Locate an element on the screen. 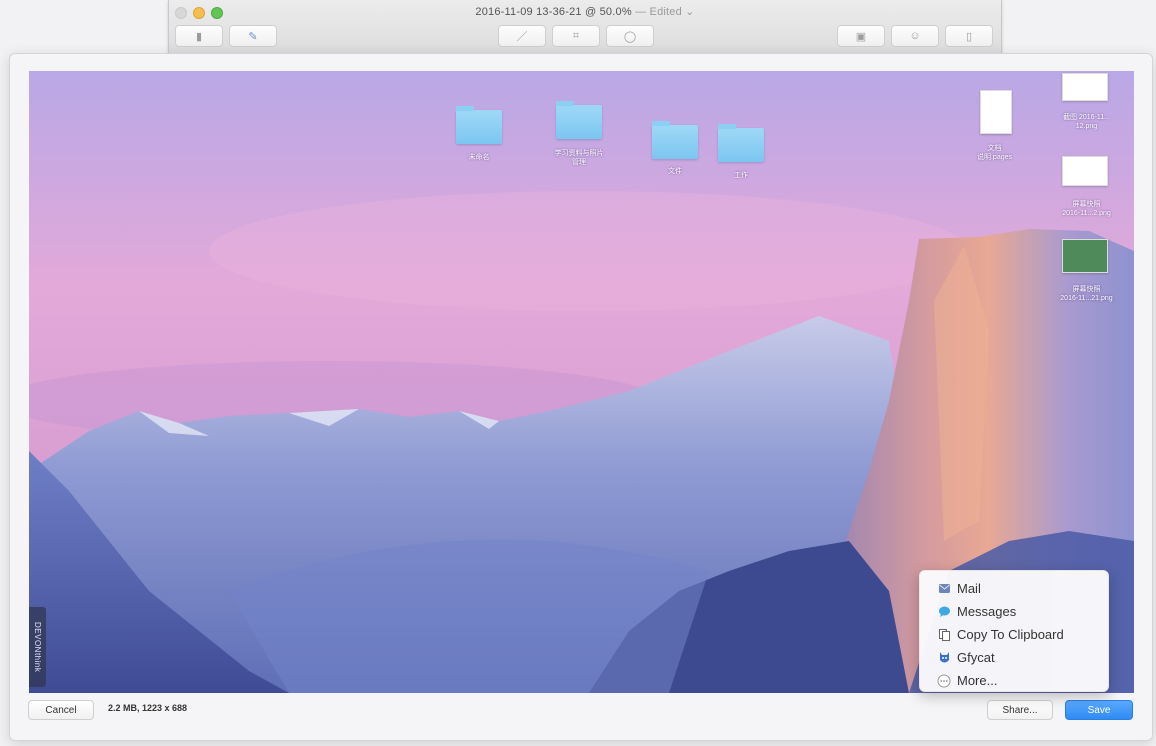 The width and height of the screenshot is (1156, 746). devonthink-watermark: DEVONthink is located at coordinates (37, 647).